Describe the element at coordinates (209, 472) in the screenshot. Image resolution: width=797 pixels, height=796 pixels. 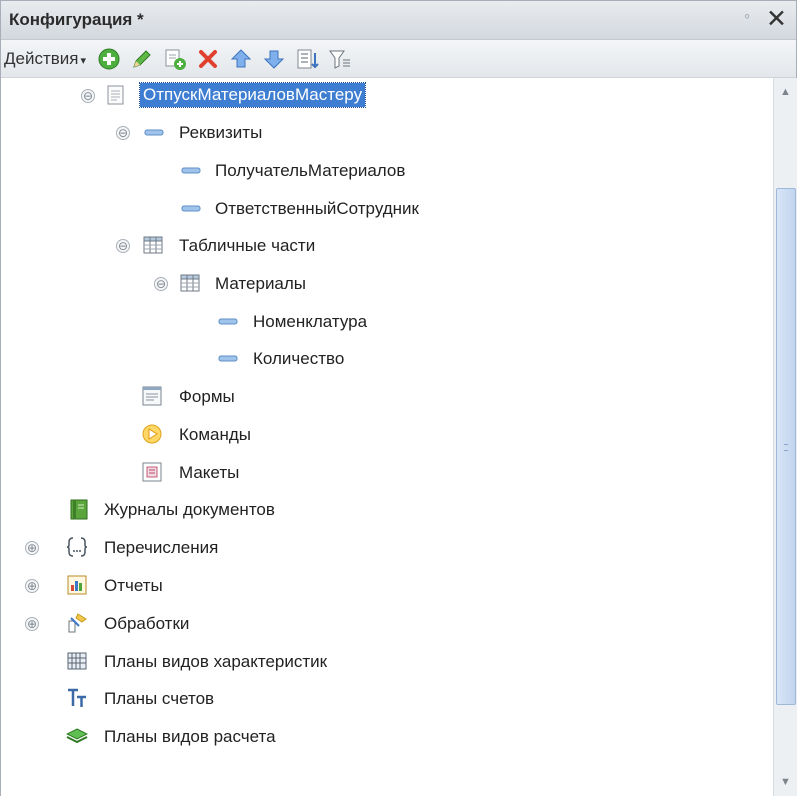
I see `tree-item-label: Макеты` at that location.